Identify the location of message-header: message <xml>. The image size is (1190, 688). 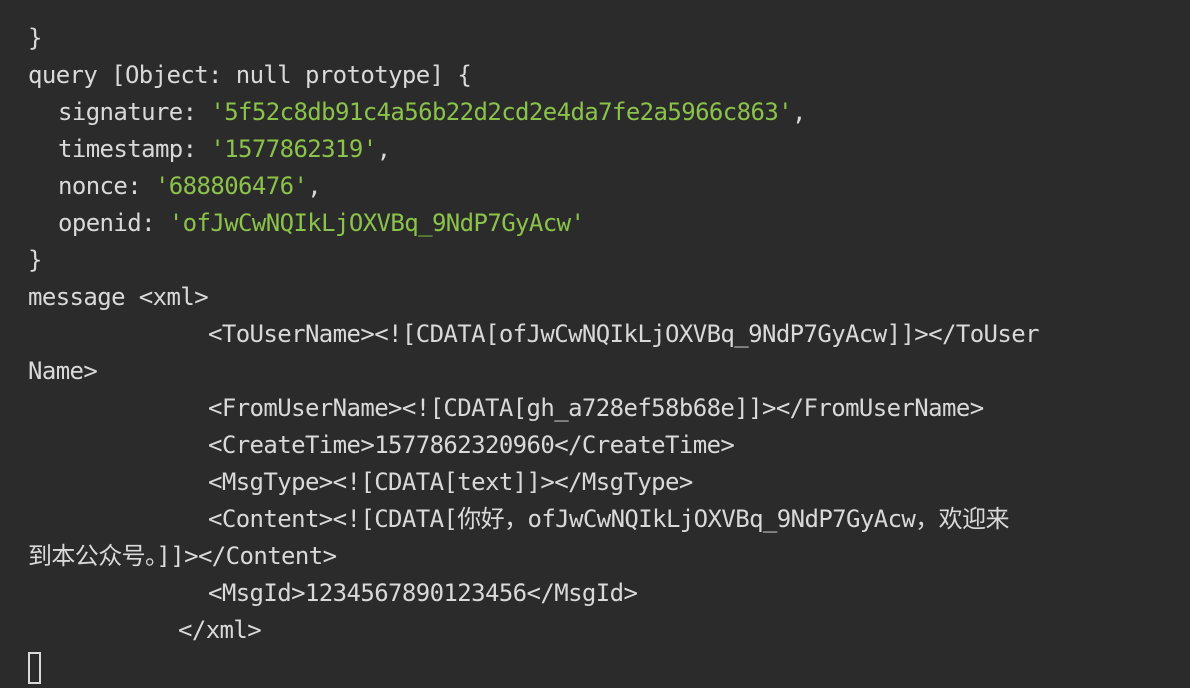
(118, 297).